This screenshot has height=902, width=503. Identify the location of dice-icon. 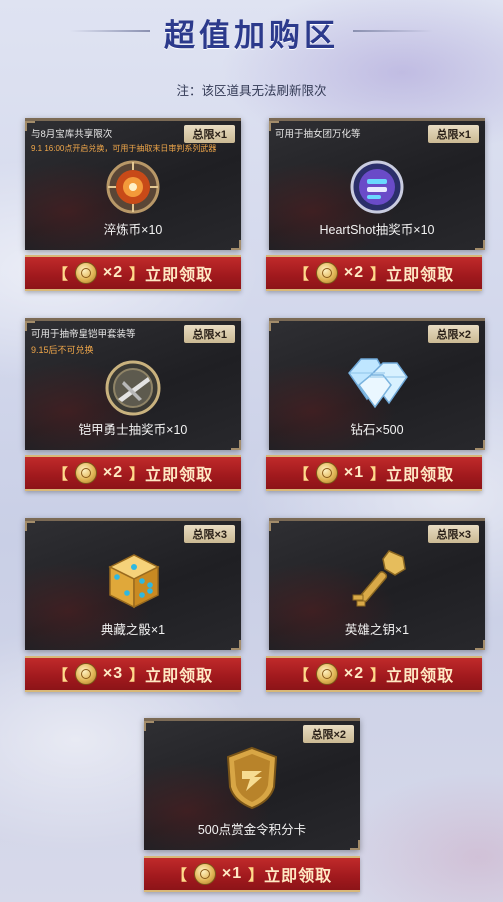
(133, 582).